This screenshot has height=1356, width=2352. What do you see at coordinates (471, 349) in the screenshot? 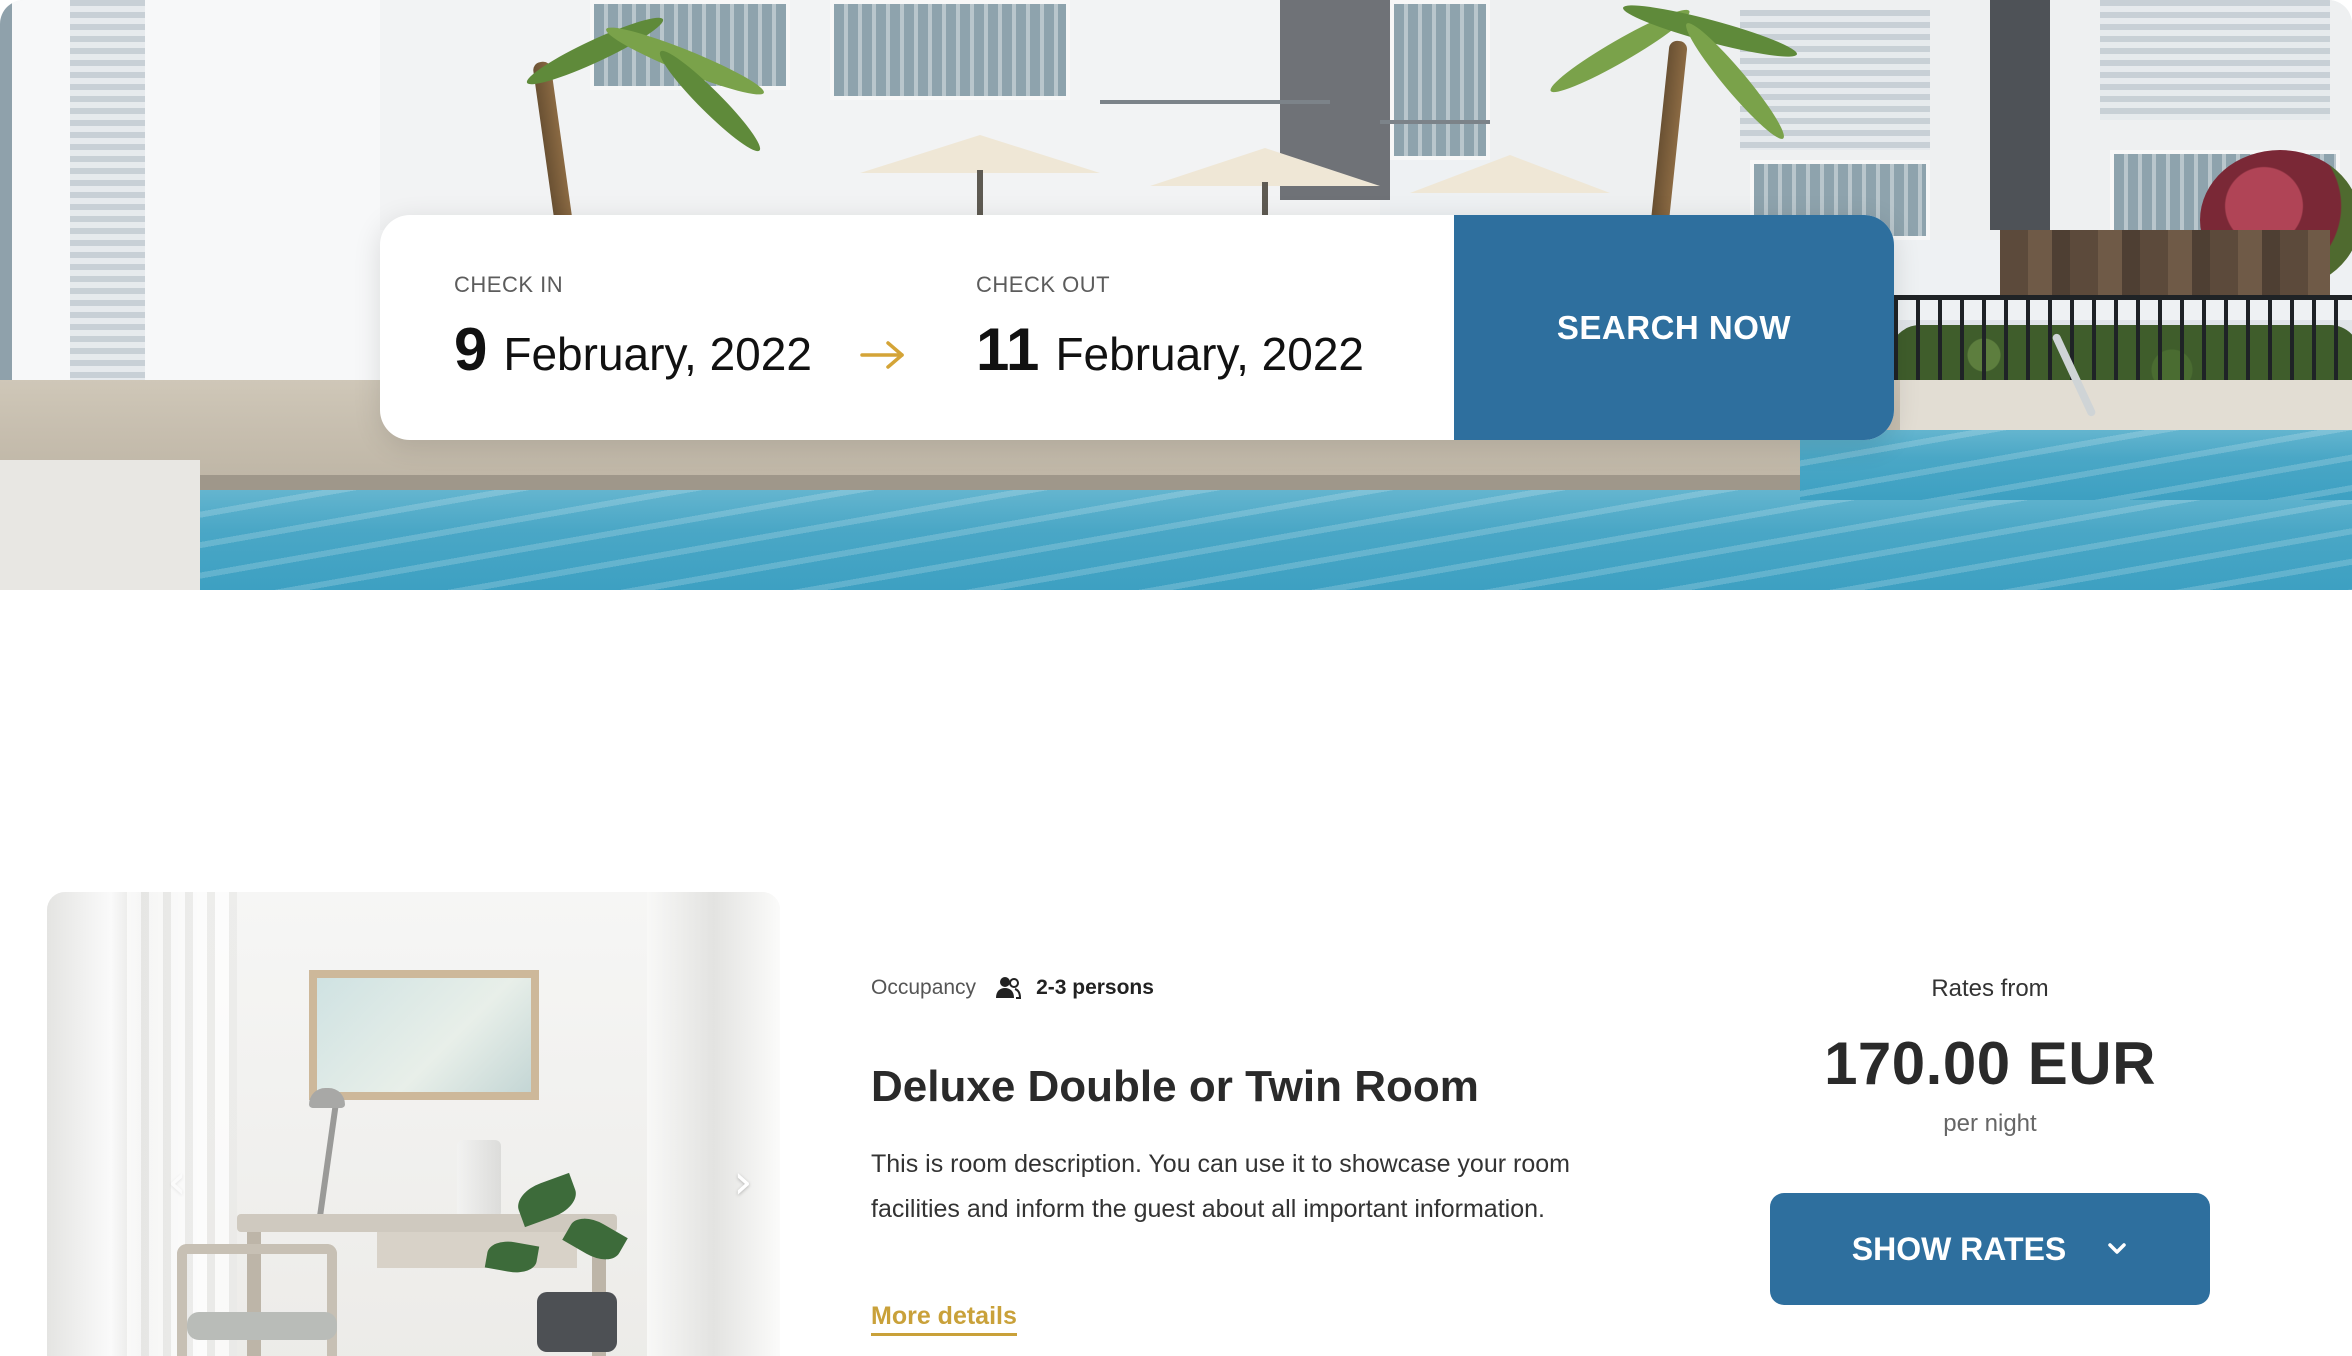
I see `check-in-day: 9` at bounding box center [471, 349].